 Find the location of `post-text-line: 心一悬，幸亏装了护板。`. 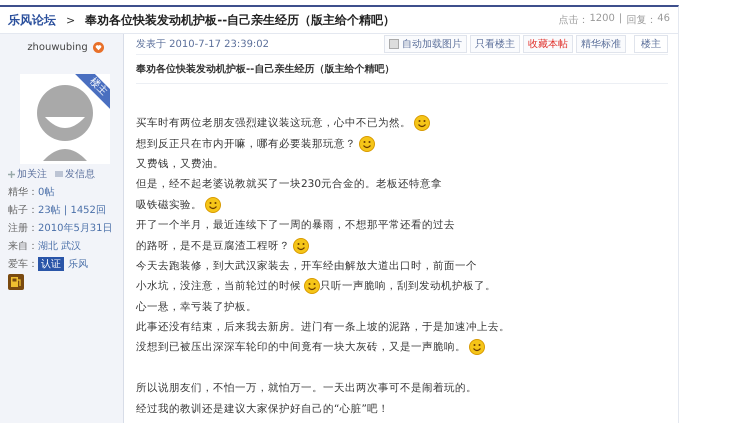

post-text-line: 心一悬，幸亏装了护板。 is located at coordinates (197, 307).